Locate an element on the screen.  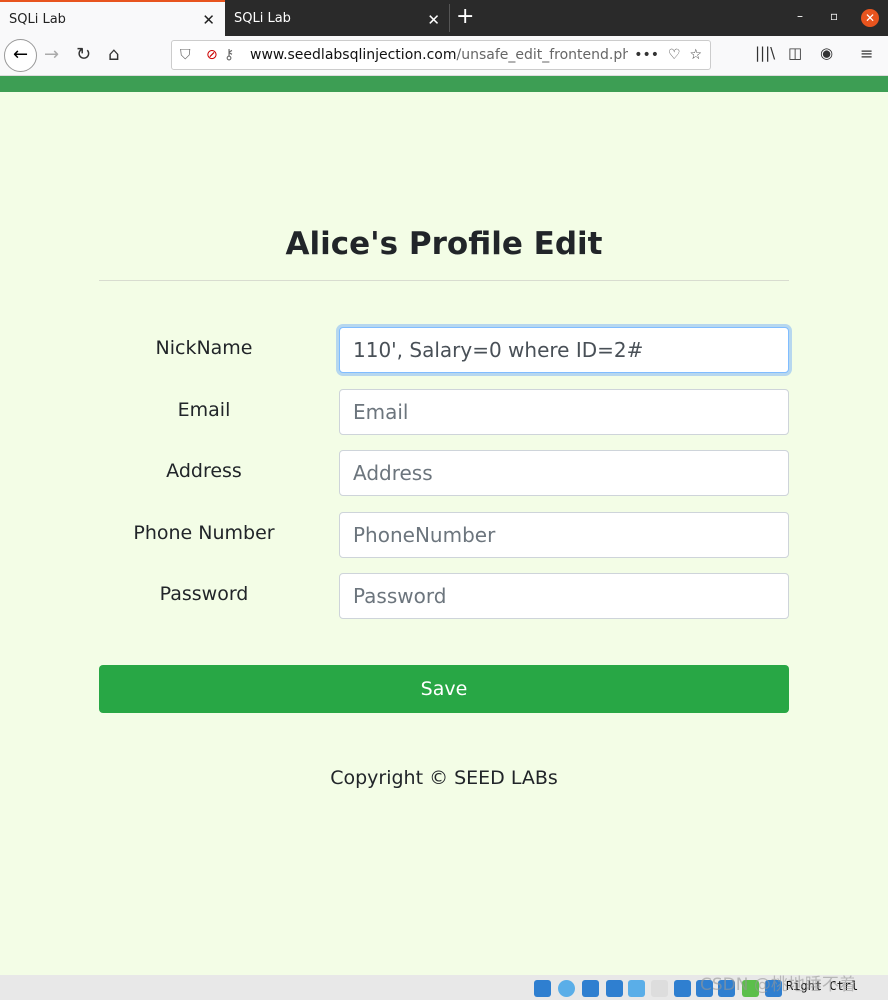
sidebar-icon: ◫ is located at coordinates (795, 53).